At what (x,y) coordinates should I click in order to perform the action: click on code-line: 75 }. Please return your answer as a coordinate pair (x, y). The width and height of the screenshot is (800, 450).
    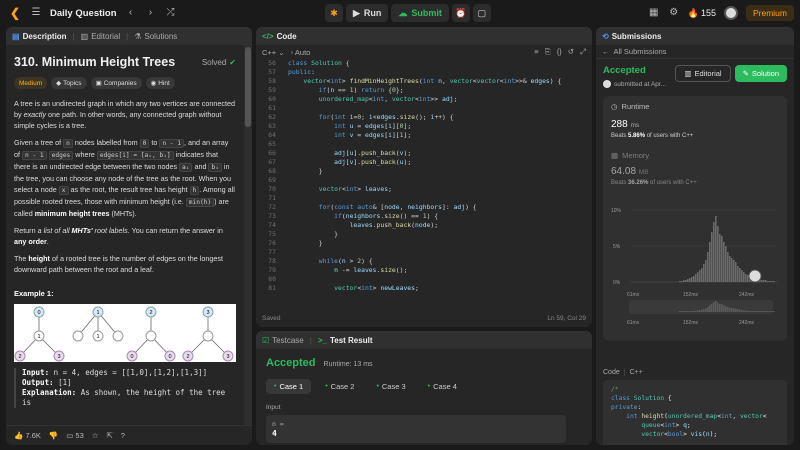
    Looking at the image, I should click on (303, 234).